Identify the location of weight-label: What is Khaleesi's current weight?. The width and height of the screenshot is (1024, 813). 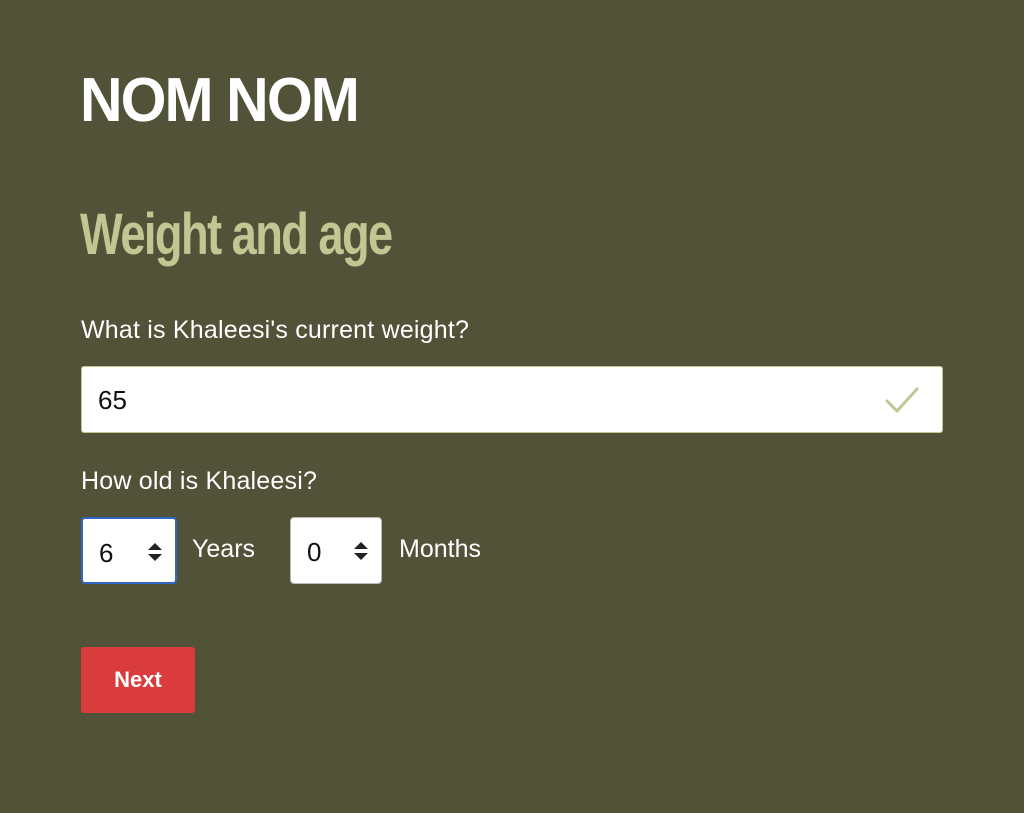
(275, 330).